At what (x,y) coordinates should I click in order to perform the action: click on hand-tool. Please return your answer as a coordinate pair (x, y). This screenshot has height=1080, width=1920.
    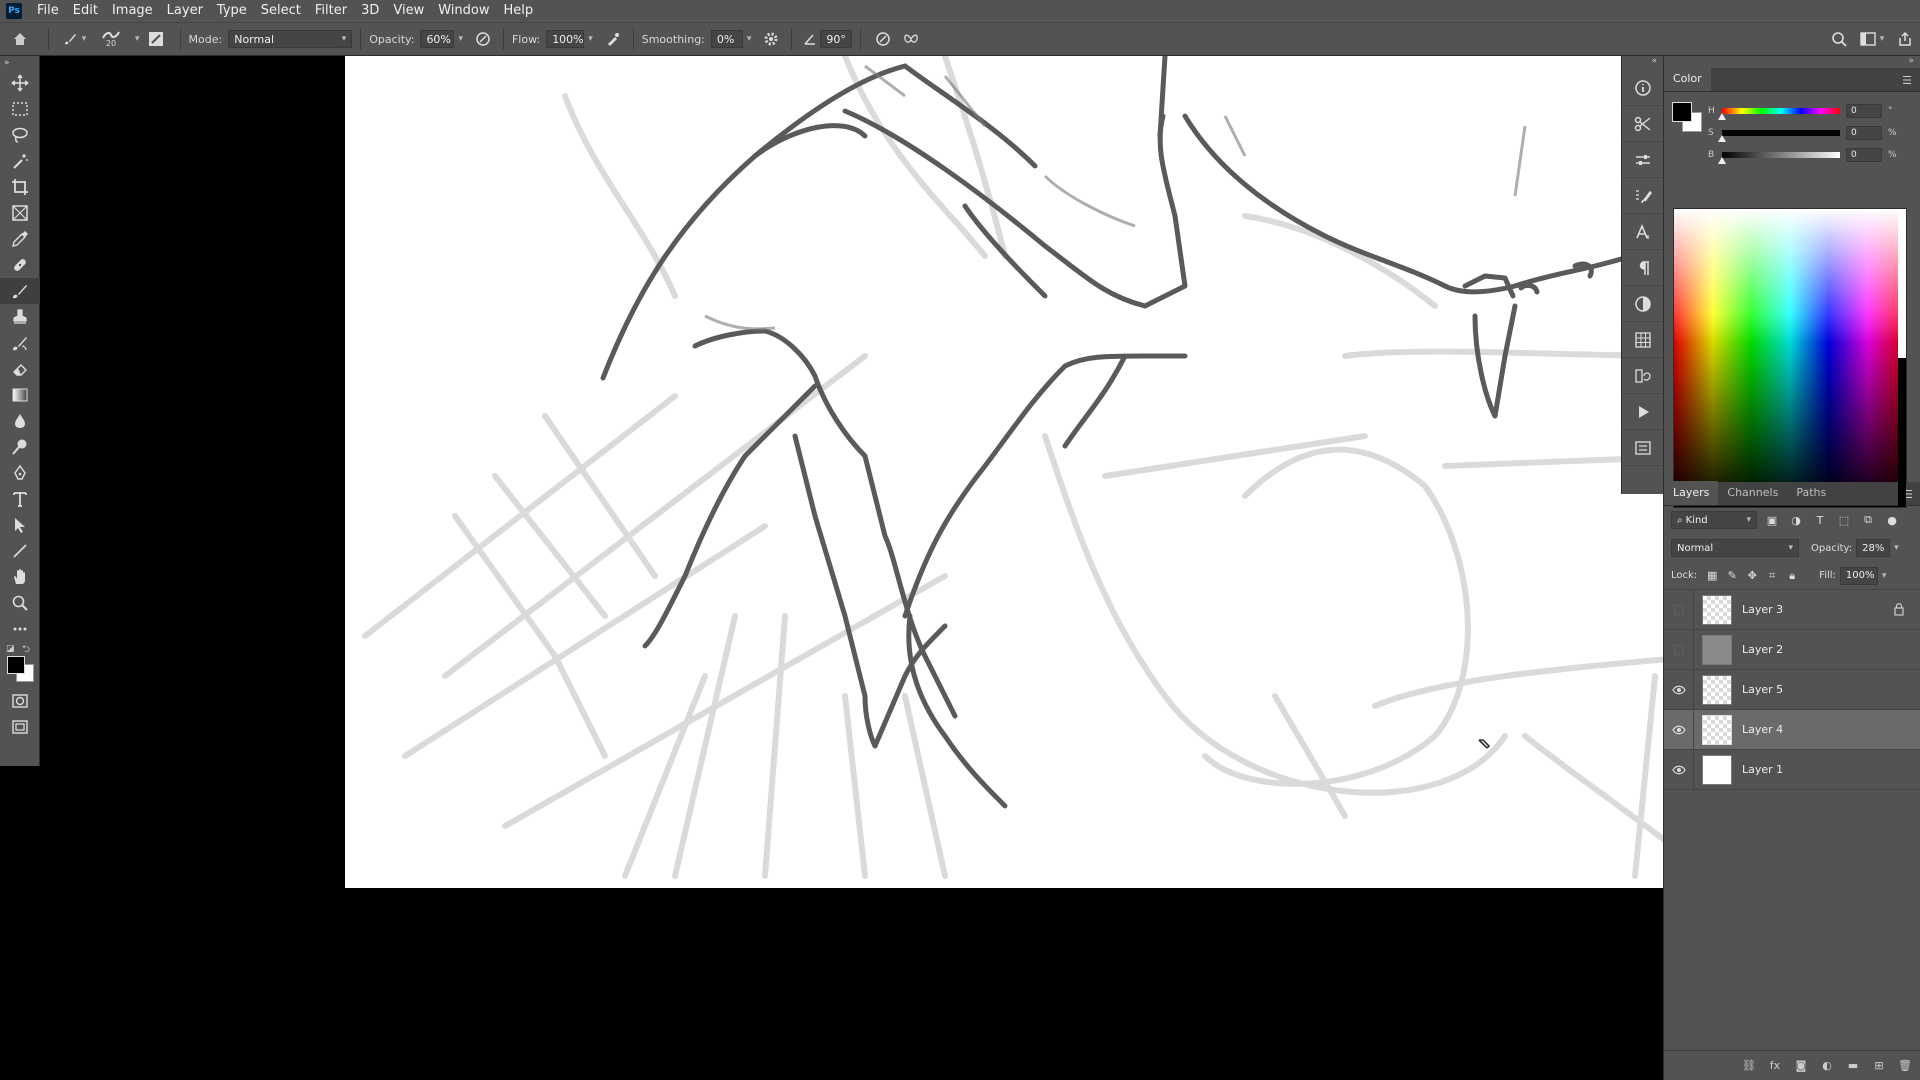
    Looking at the image, I should click on (20, 577).